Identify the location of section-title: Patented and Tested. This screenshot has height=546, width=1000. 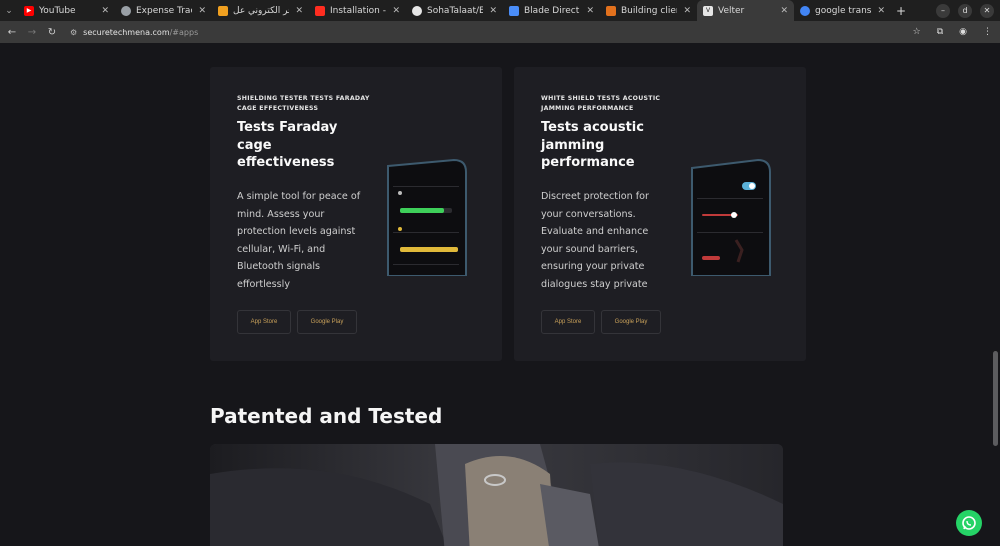
(326, 416).